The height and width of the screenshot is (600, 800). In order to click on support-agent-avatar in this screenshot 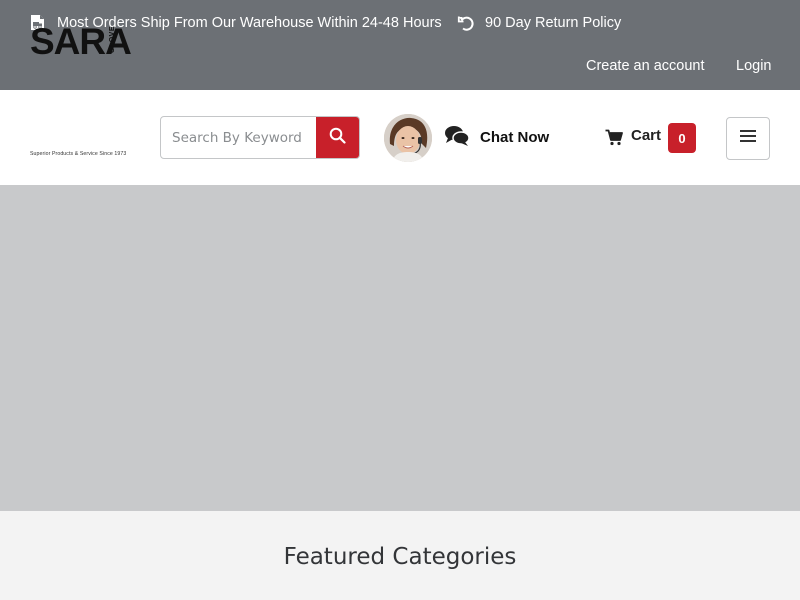, I will do `click(408, 138)`.